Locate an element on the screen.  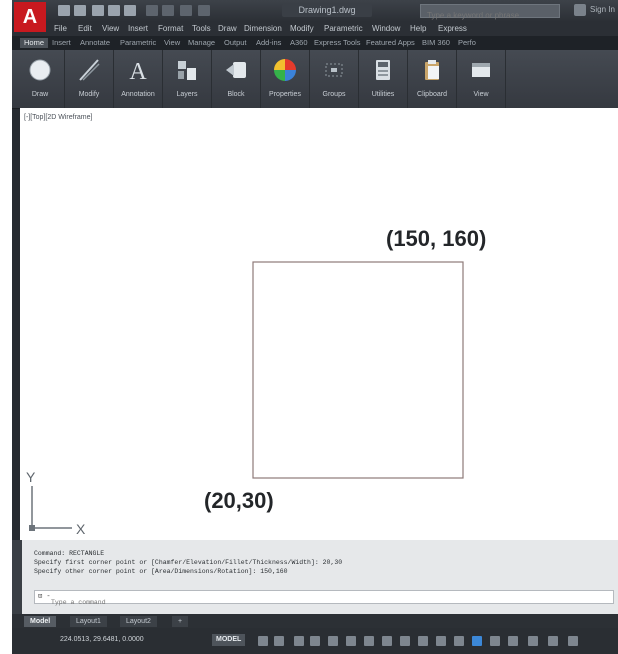
workspace-switching-icon is located at coordinates (513, 641).